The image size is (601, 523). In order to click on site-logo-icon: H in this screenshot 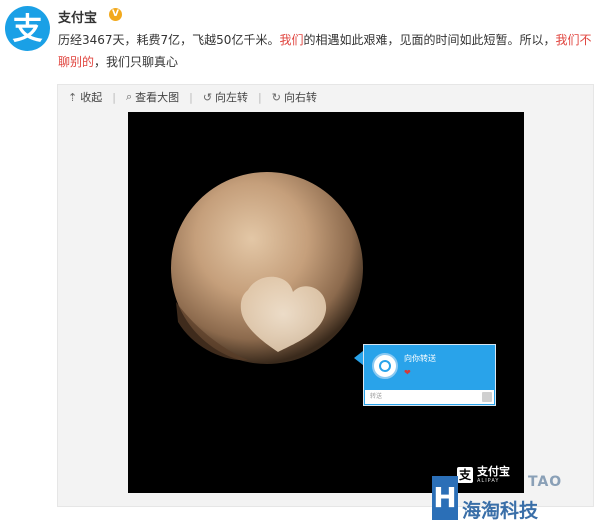, I will do `click(445, 498)`.